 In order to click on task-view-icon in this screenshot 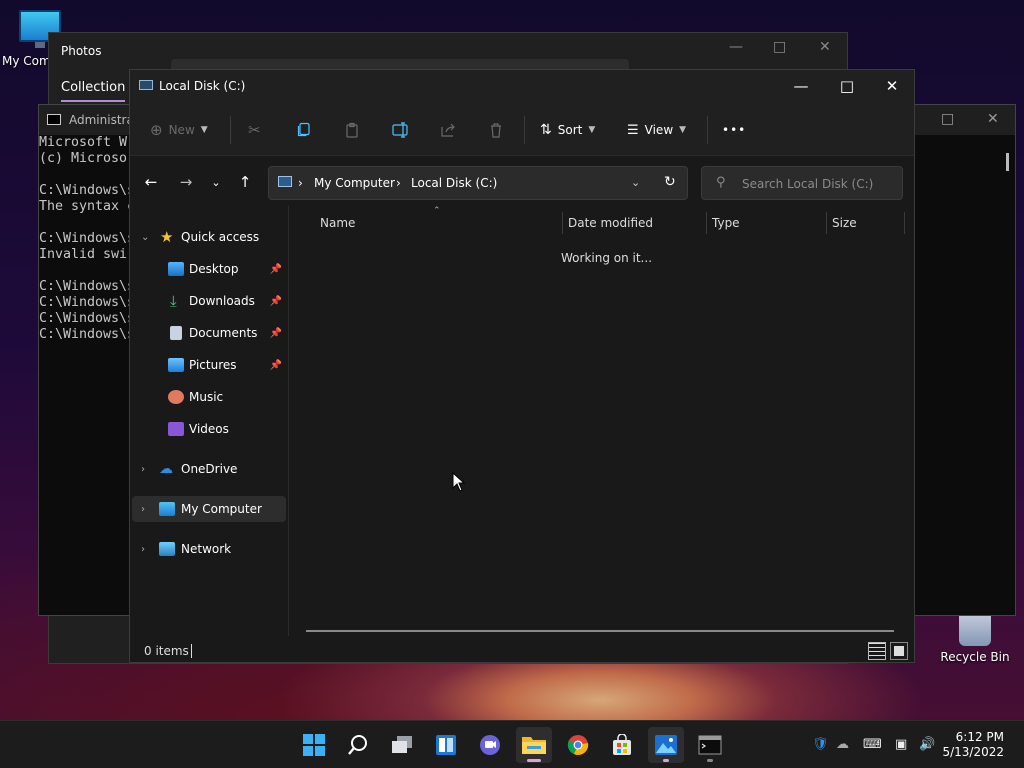, I will do `click(402, 744)`.